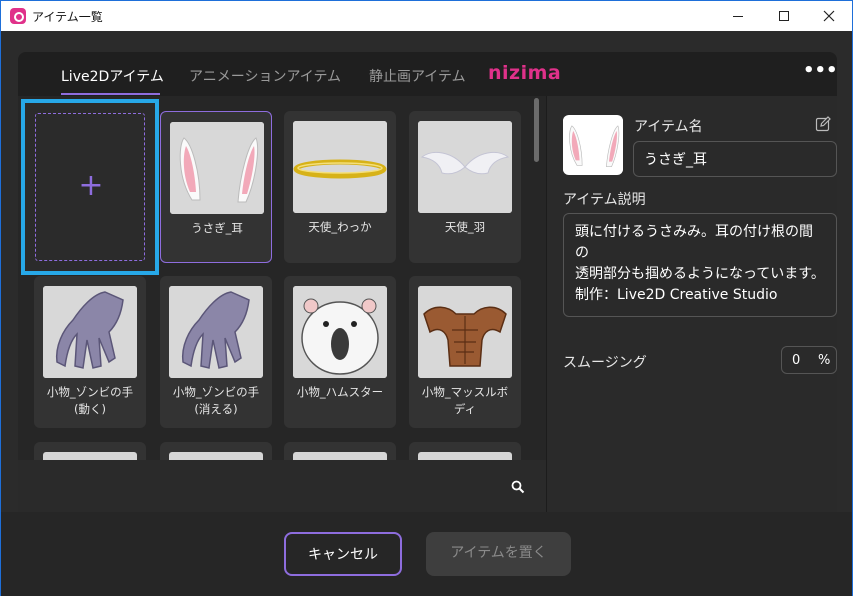 This screenshot has width=853, height=596. I want to click on halo-icon, so click(340, 167).